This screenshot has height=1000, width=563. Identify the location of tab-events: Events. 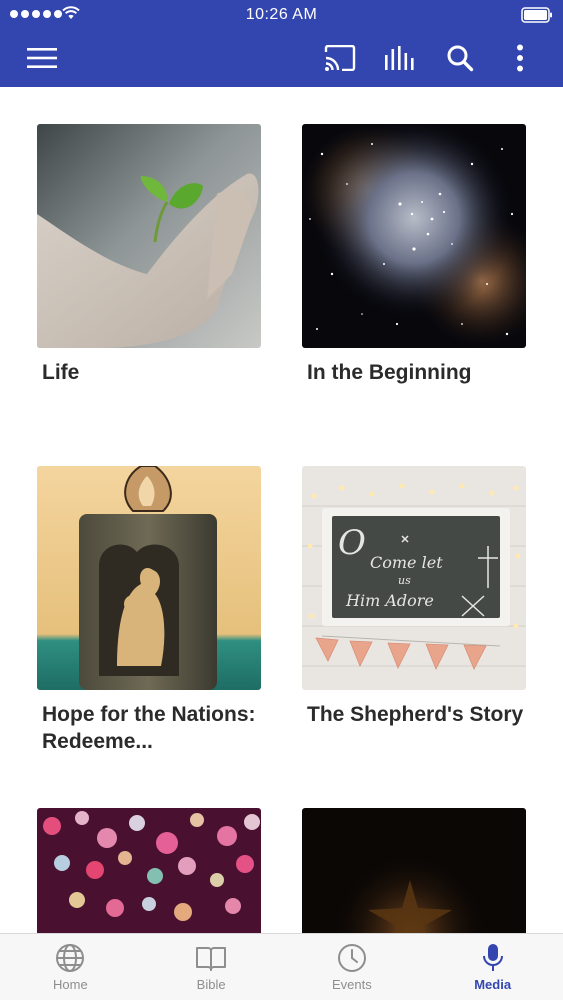
(352, 967).